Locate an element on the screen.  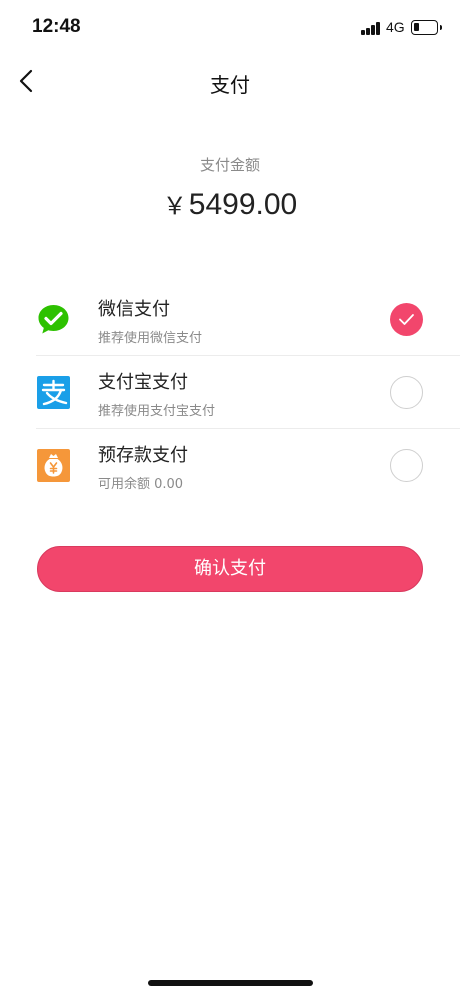
home-indicator is located at coordinates (230, 983).